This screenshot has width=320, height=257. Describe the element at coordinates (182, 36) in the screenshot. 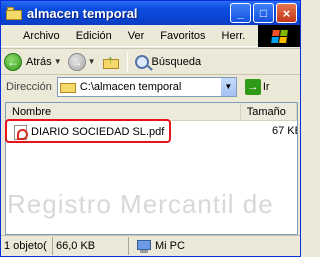

I see `menu-favoritos: Favoritos` at that location.